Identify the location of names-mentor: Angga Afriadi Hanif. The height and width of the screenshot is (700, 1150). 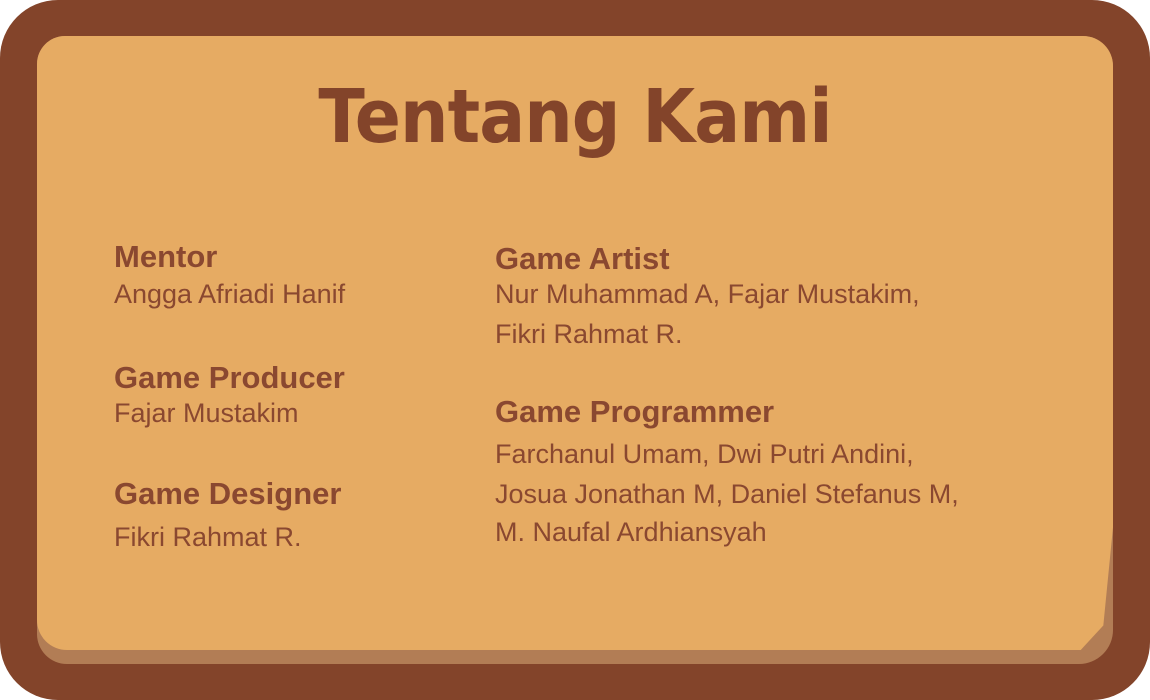
(230, 294).